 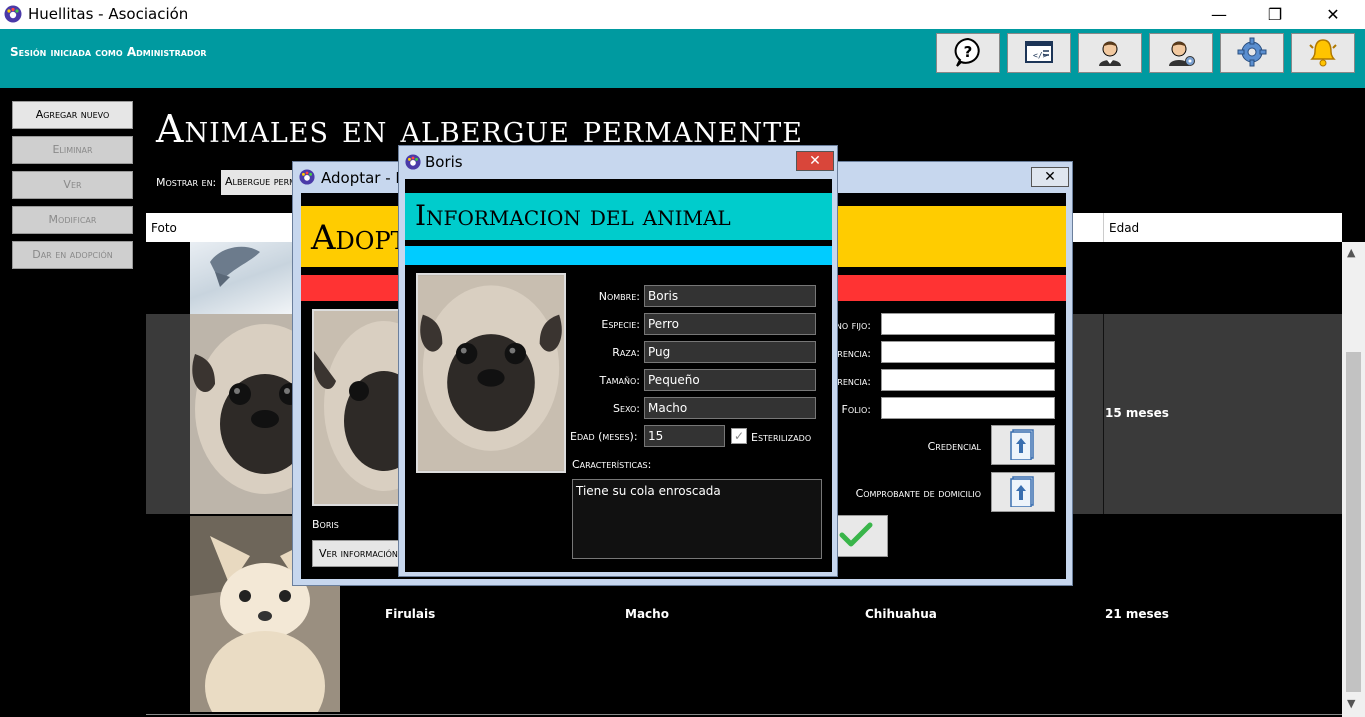 I want to click on adopt-animal-photo, so click(x=357, y=407).